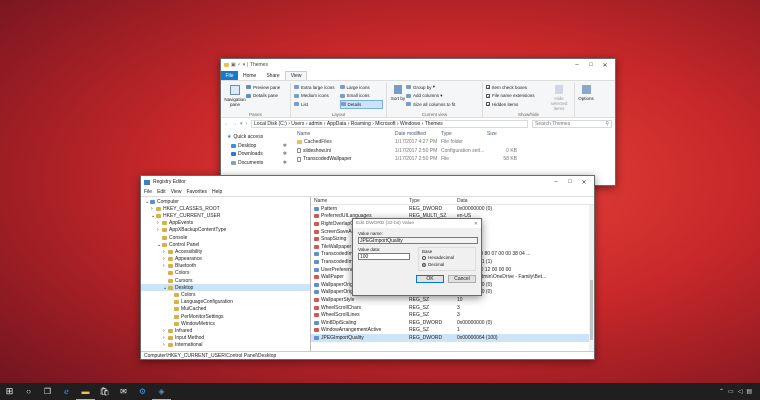 The image size is (760, 400). What do you see at coordinates (447, 264) in the screenshot?
I see `radio-decimal: Decimal` at bounding box center [447, 264].